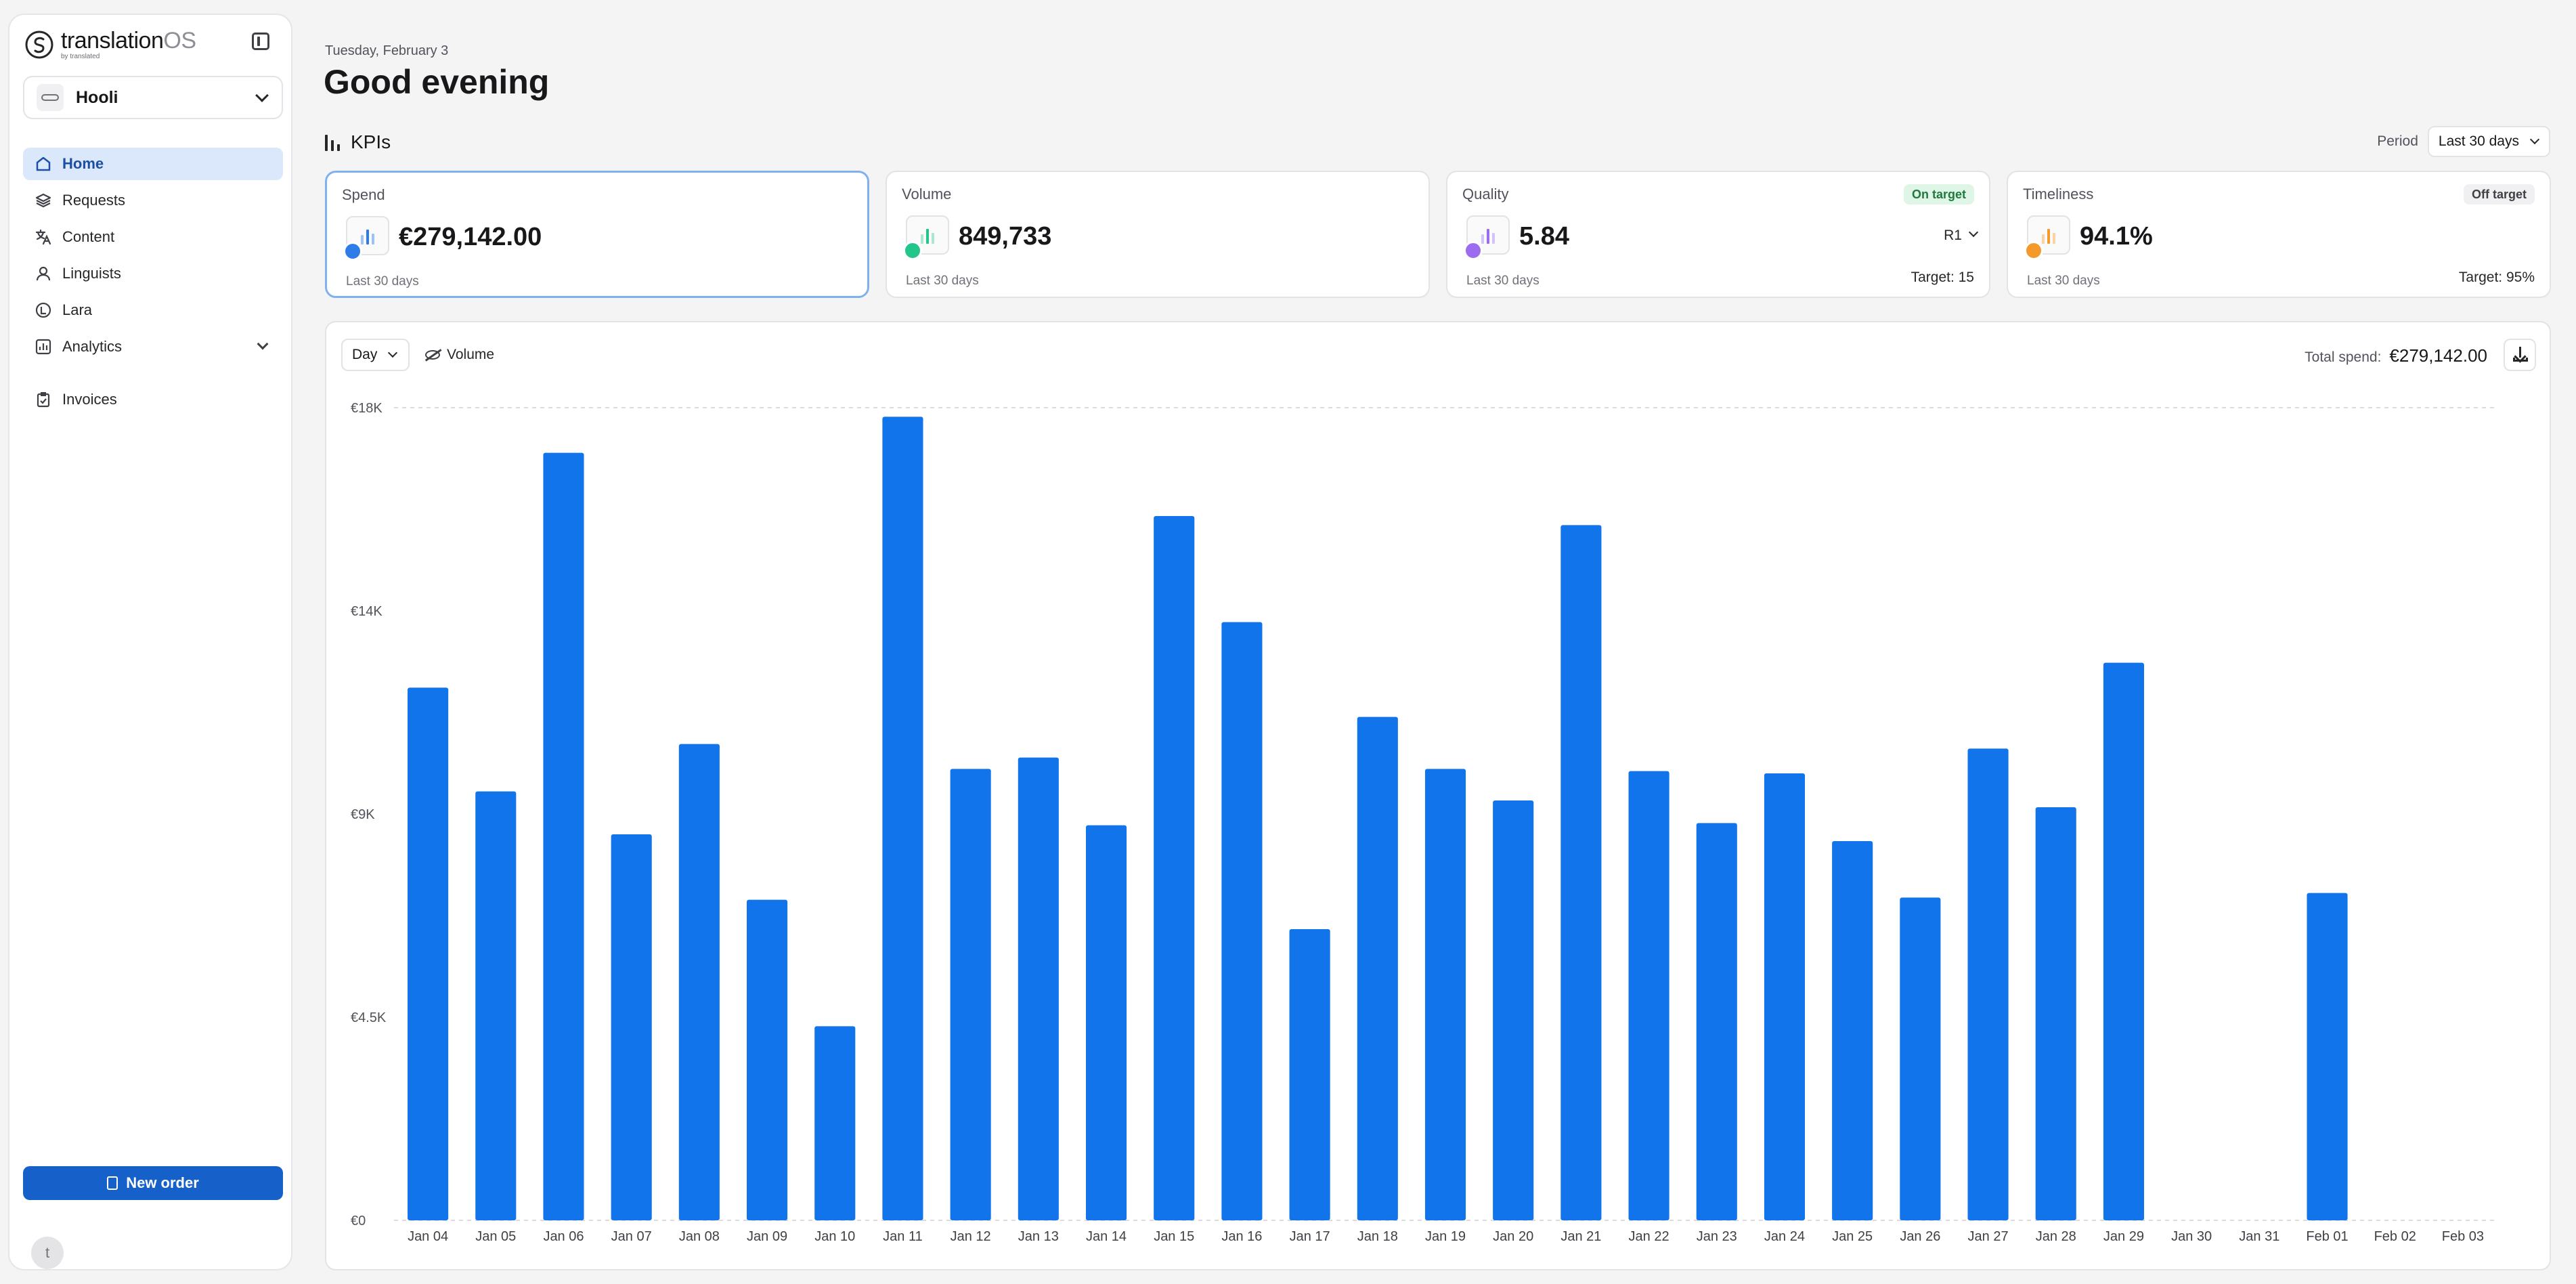 The width and height of the screenshot is (2576, 1284). Describe the element at coordinates (563, 1236) in the screenshot. I see `x-tick-label: Jan 06` at that location.